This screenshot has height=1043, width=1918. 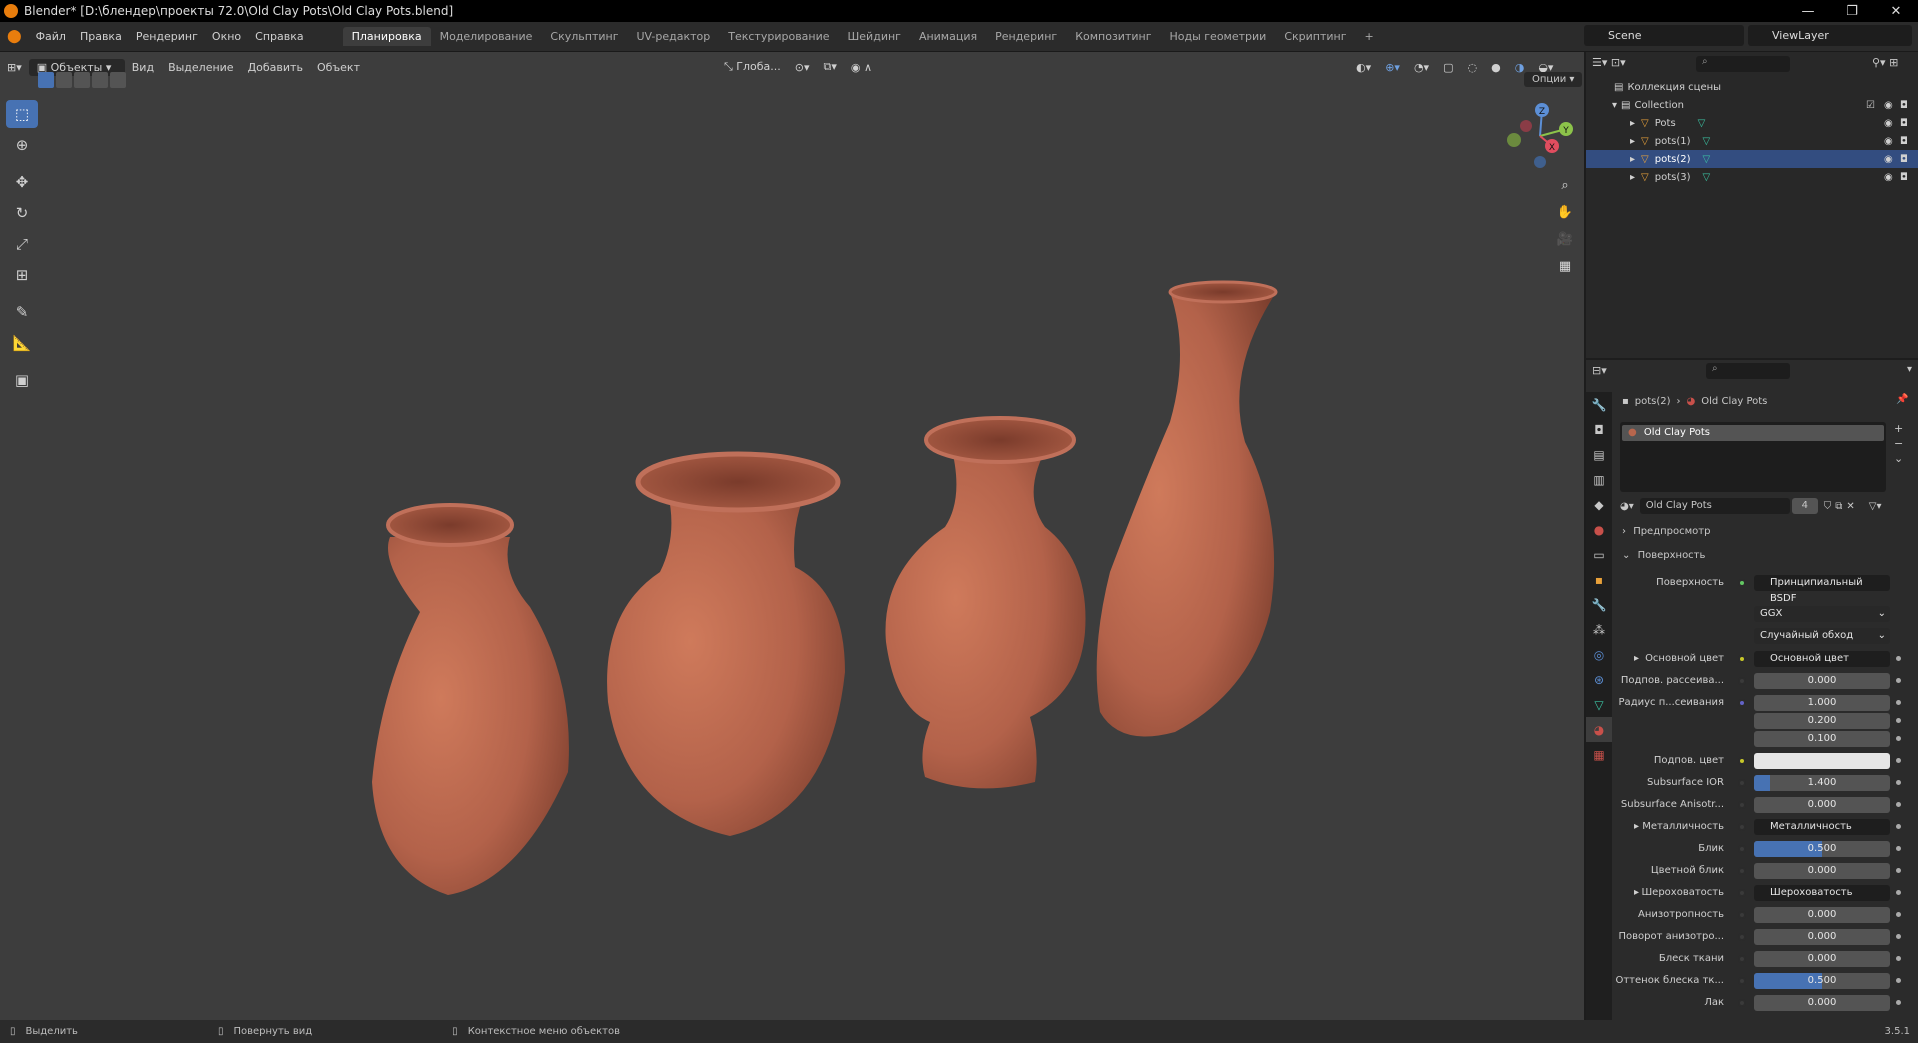 I want to click on scene-tab-icon: ◆, so click(x=1599, y=504).